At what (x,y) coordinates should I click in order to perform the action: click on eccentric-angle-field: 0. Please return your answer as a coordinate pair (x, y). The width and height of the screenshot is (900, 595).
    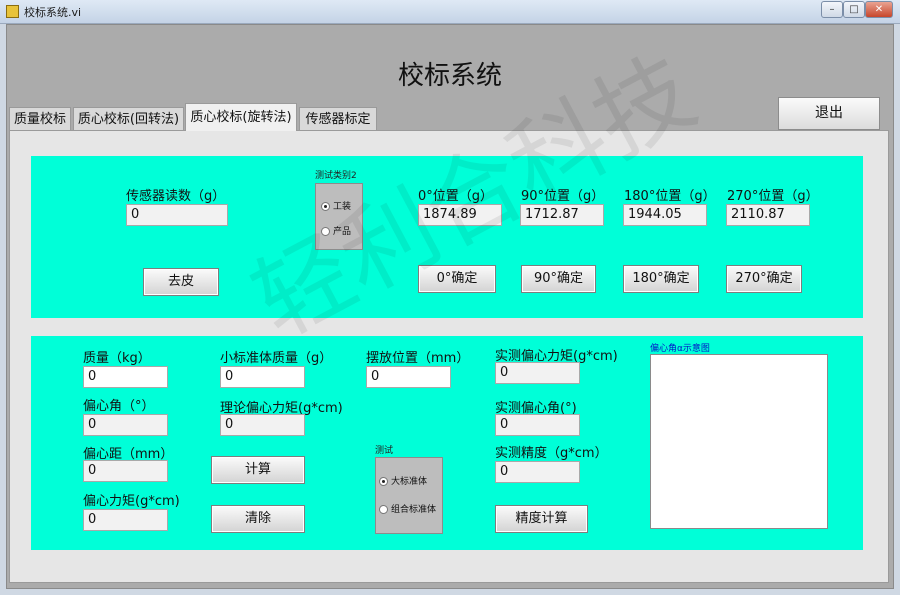
    Looking at the image, I should click on (125, 425).